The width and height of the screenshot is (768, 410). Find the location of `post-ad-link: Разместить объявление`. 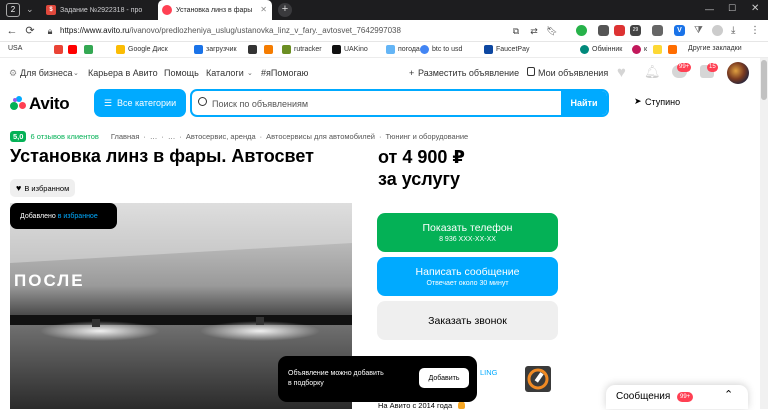

post-ad-link: Разместить объявление is located at coordinates (468, 73).